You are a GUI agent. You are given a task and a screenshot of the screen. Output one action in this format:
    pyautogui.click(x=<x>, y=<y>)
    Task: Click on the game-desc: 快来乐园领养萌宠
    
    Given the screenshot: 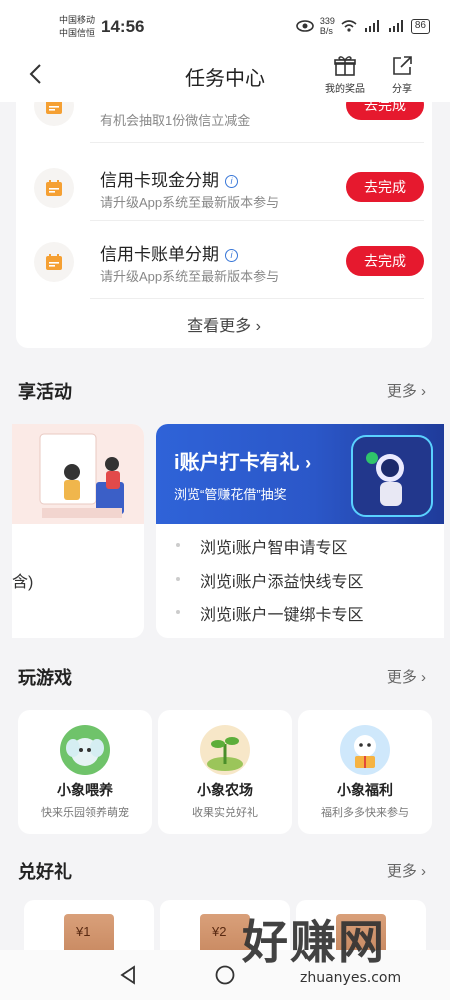 What is the action you would take?
    pyautogui.click(x=85, y=813)
    